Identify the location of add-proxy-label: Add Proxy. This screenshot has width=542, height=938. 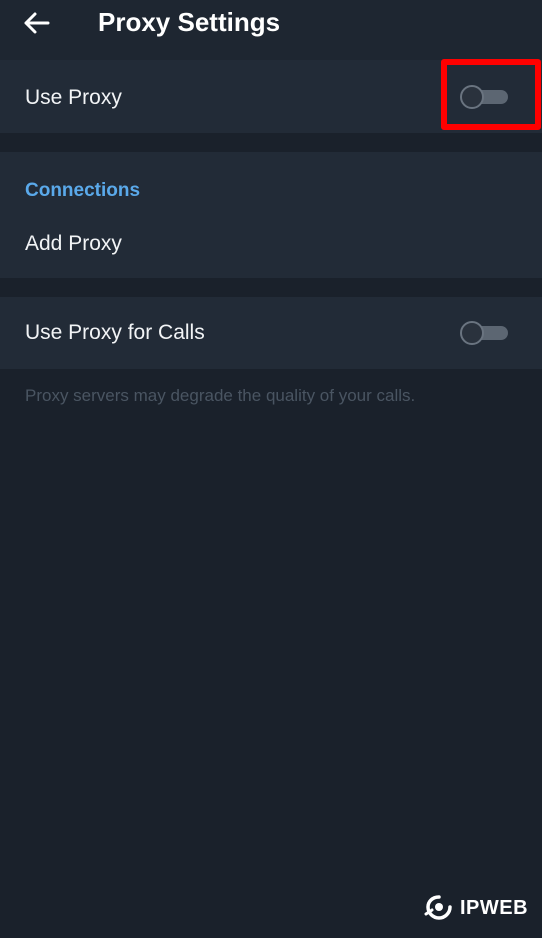
(73, 243).